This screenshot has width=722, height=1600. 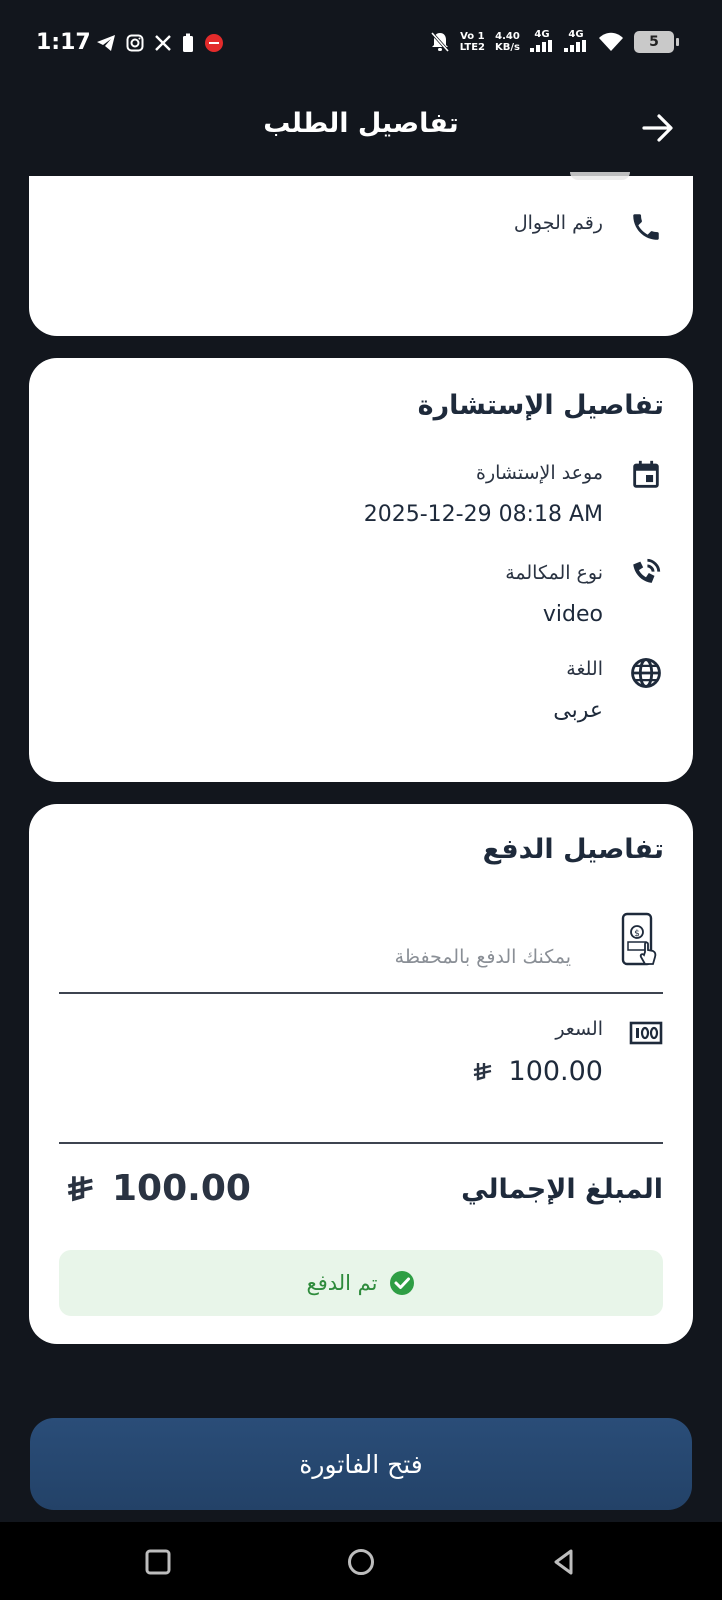 I want to click on mute-icon, so click(x=439, y=42).